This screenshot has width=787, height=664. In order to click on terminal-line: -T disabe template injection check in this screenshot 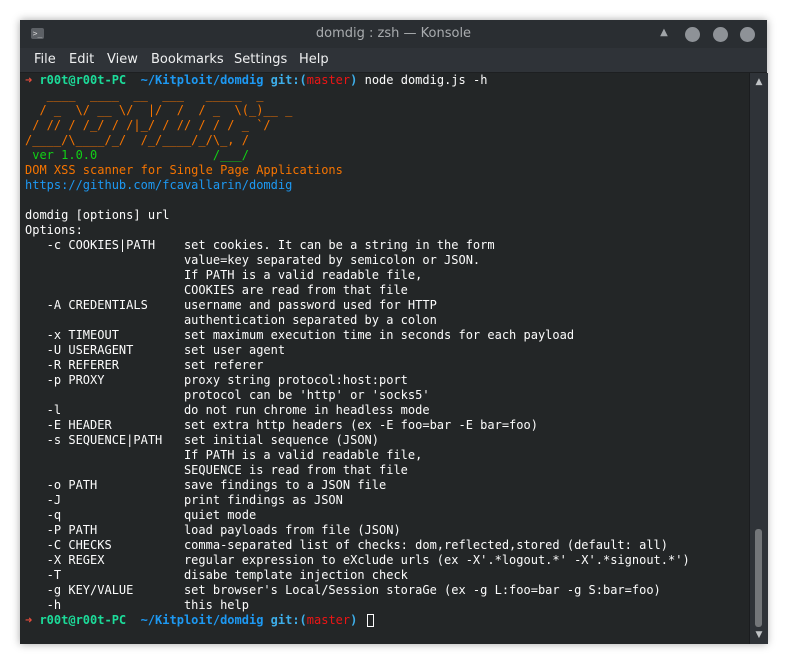, I will do `click(216, 575)`.